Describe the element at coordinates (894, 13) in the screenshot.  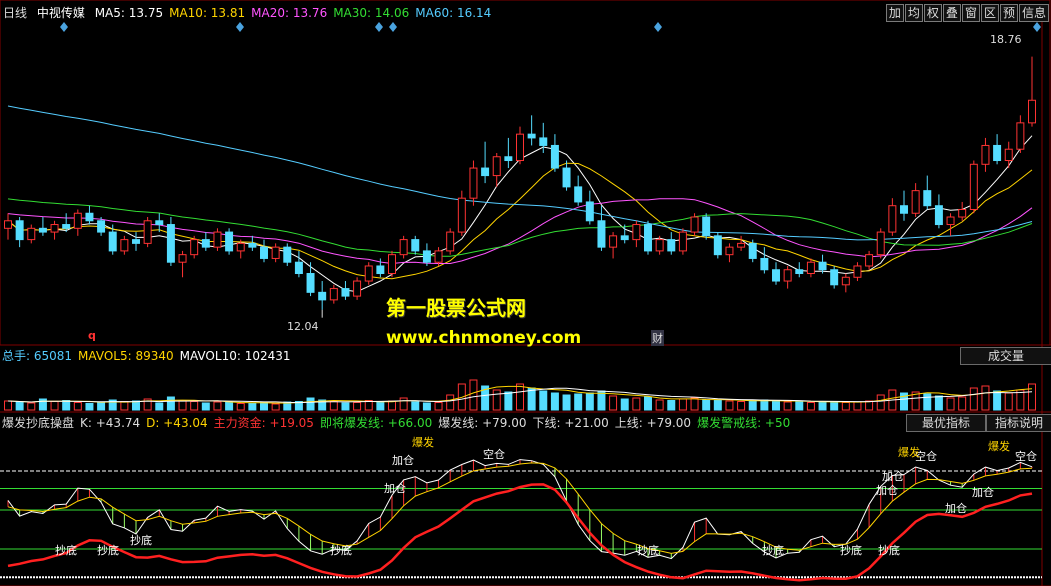
I see `toolbar-button-0: 加` at that location.